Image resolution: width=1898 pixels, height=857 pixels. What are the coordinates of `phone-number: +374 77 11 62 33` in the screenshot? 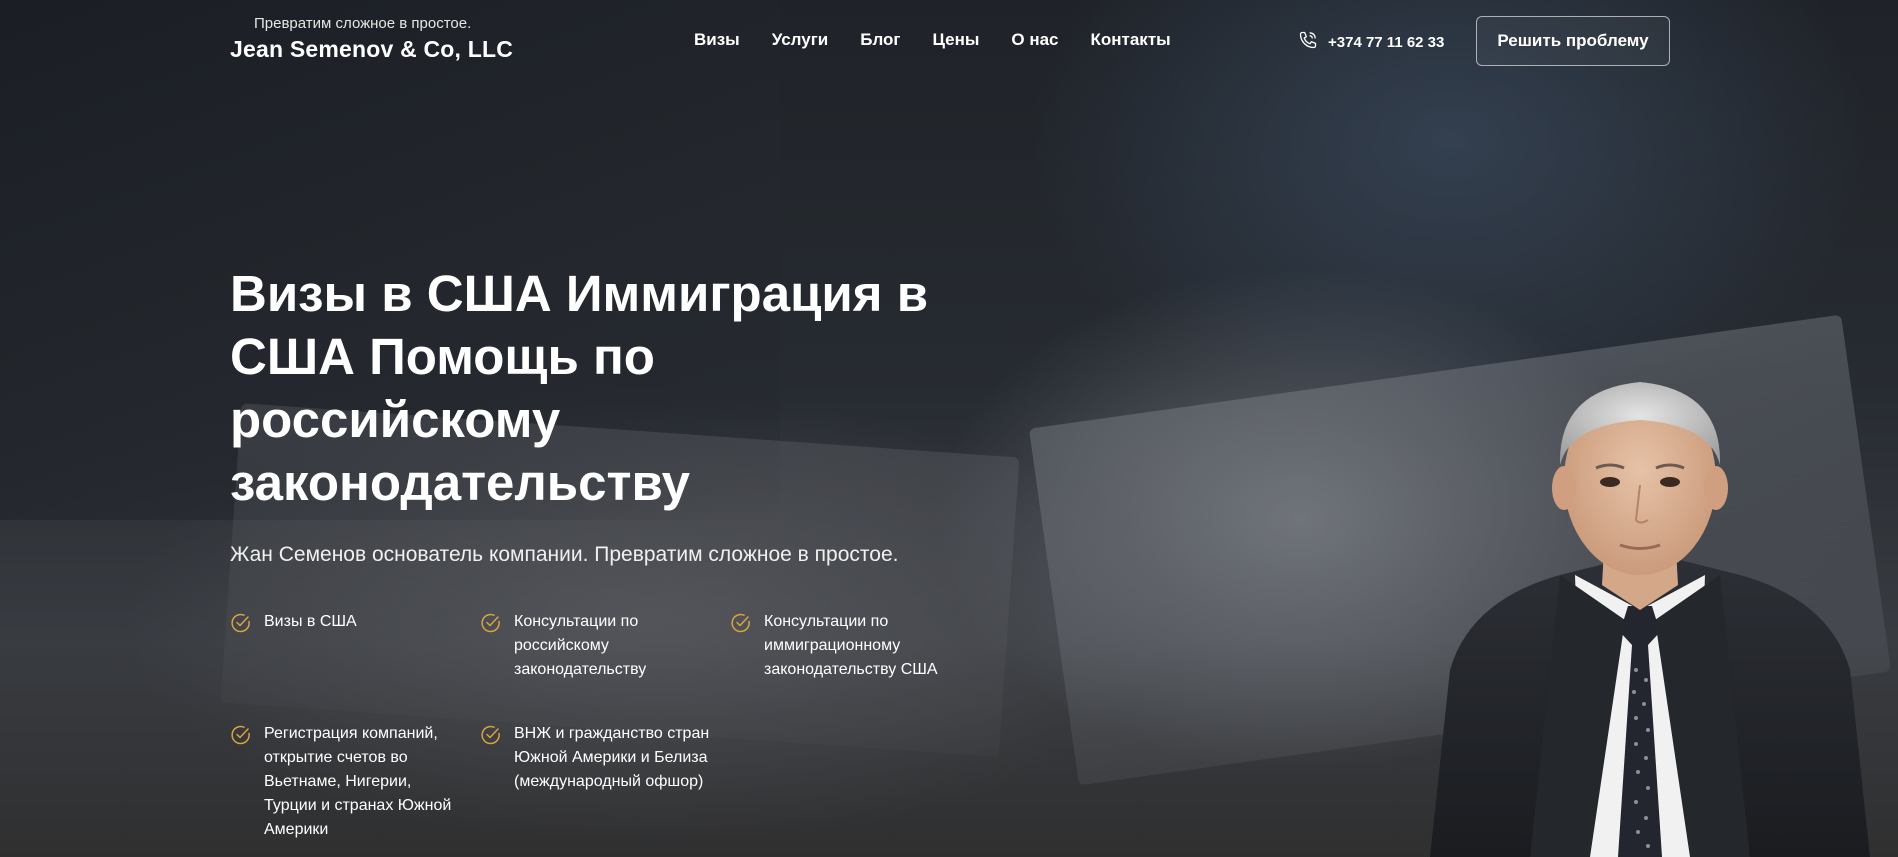 It's located at (1386, 42).